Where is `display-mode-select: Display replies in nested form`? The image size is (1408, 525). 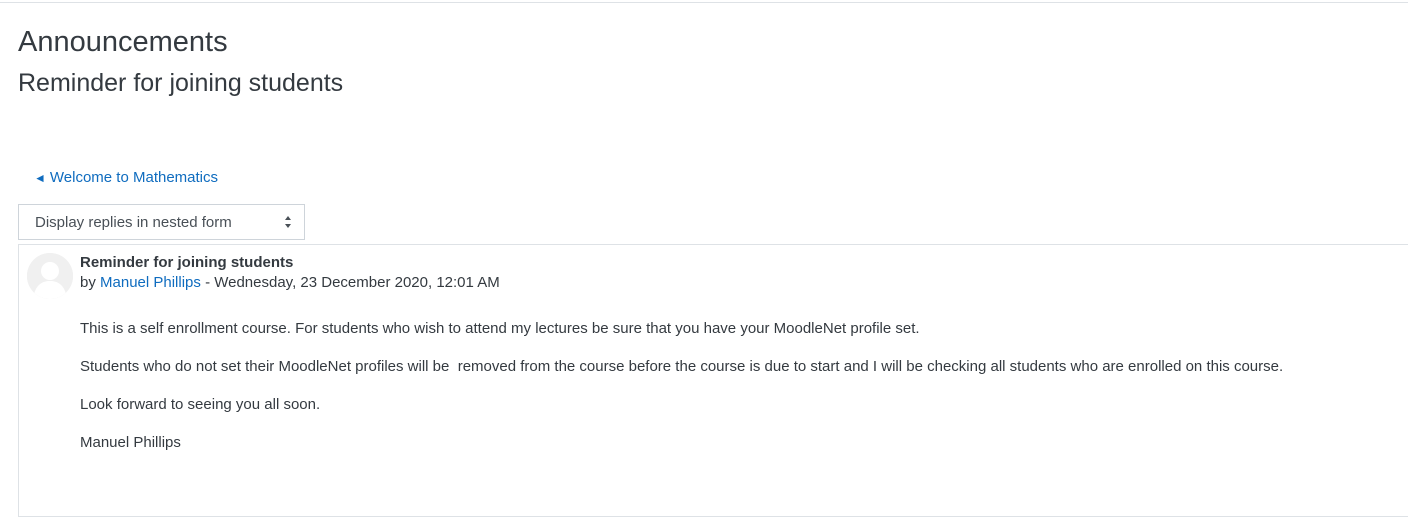 display-mode-select: Display replies in nested form is located at coordinates (161, 222).